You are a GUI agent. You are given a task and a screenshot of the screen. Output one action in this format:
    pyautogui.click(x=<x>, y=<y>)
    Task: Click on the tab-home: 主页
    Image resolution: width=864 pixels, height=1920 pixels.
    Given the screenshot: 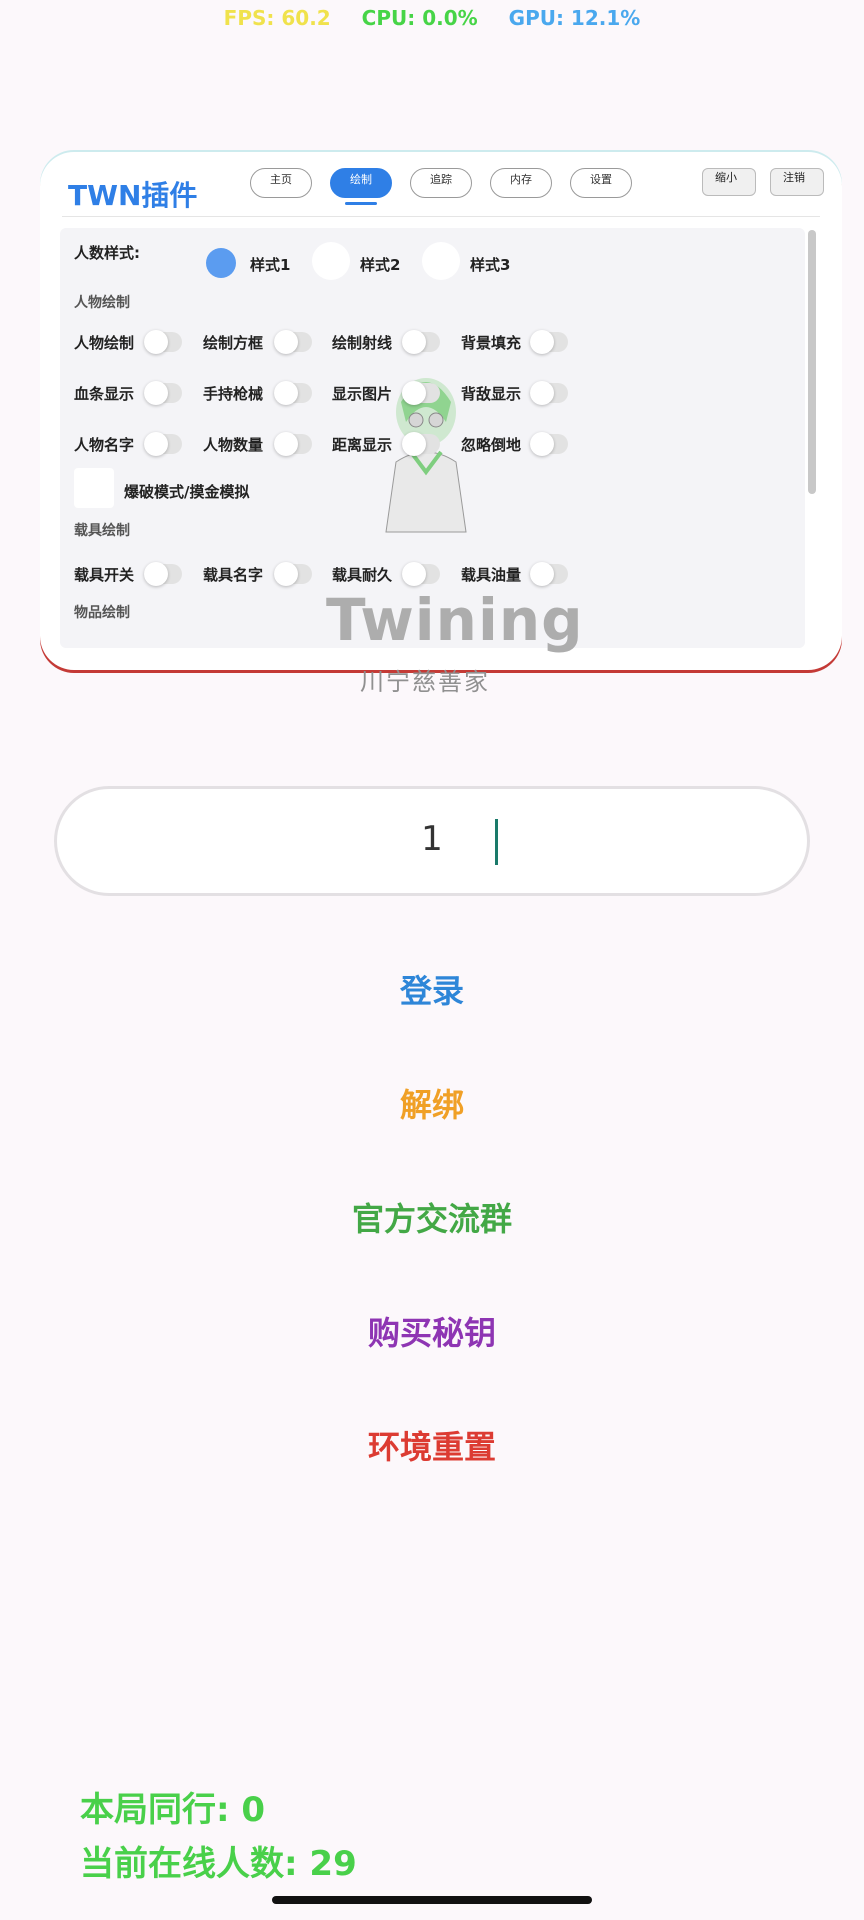 What is the action you would take?
    pyautogui.click(x=281, y=183)
    